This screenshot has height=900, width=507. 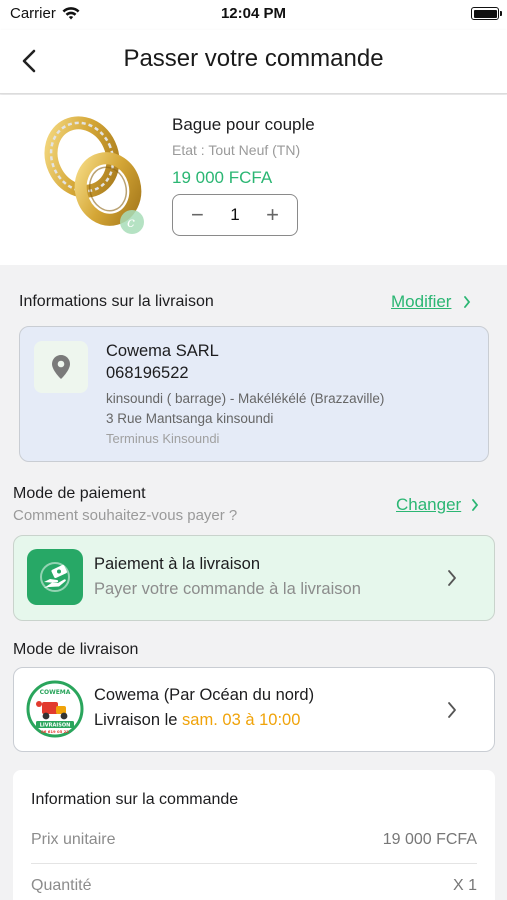 What do you see at coordinates (272, 215) in the screenshot?
I see `increment-button: +` at bounding box center [272, 215].